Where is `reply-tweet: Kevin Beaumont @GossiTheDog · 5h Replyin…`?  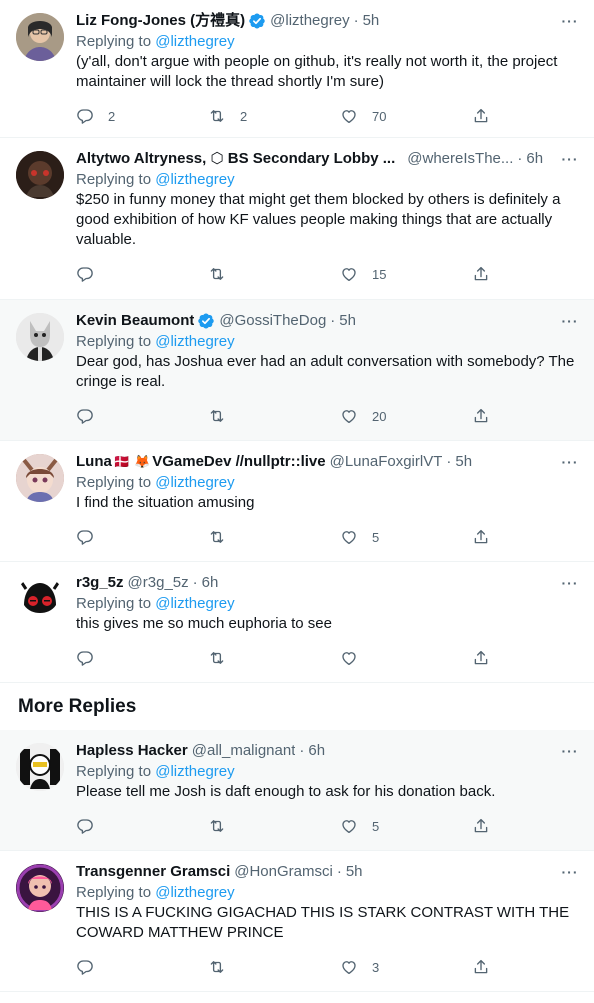 reply-tweet: Kevin Beaumont @GossiTheDog · 5h Replyin… is located at coordinates (297, 370).